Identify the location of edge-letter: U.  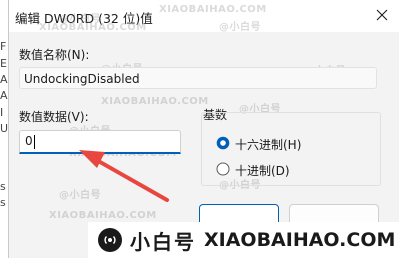
(4, 128).